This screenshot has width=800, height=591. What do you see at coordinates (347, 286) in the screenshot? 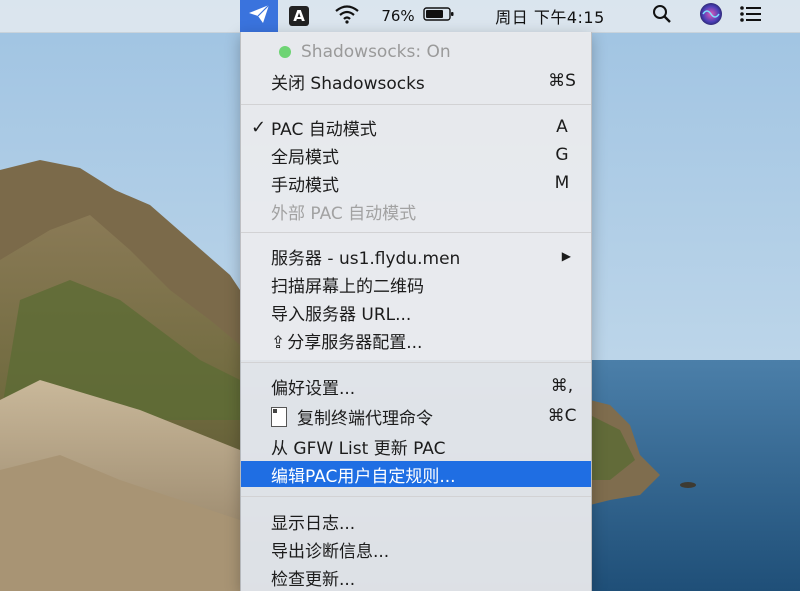
I see `scan-qr-code-label: 扫描屏幕上的二维码` at bounding box center [347, 286].